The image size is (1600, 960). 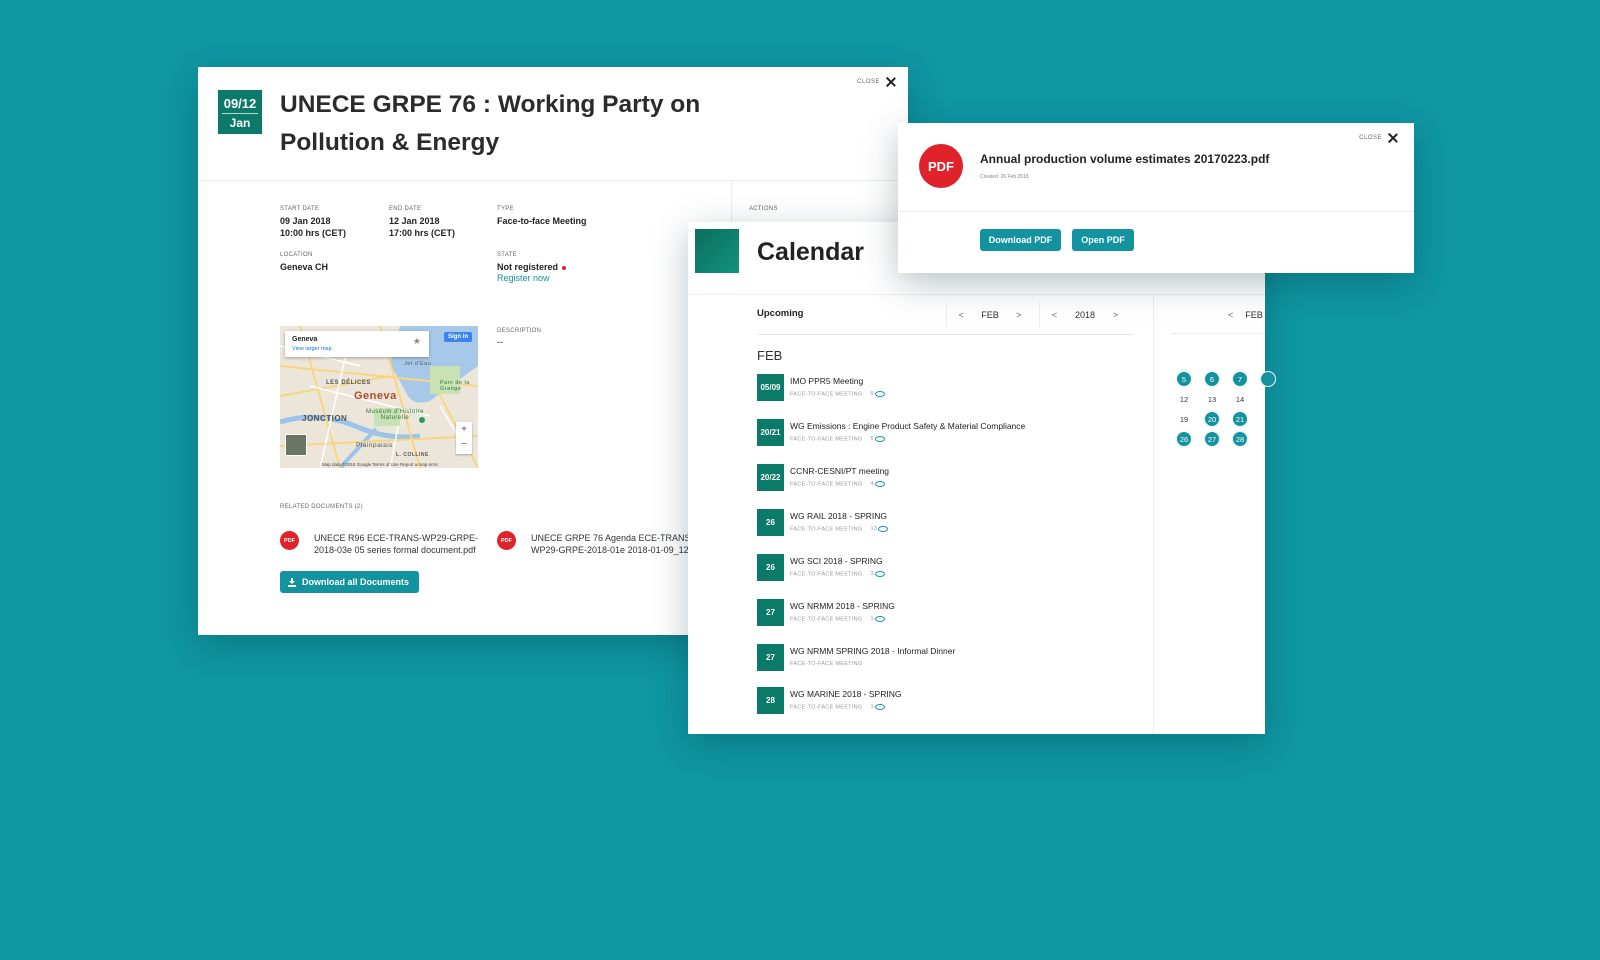 I want to click on open-pdf-button: Open PDF, so click(x=1103, y=240).